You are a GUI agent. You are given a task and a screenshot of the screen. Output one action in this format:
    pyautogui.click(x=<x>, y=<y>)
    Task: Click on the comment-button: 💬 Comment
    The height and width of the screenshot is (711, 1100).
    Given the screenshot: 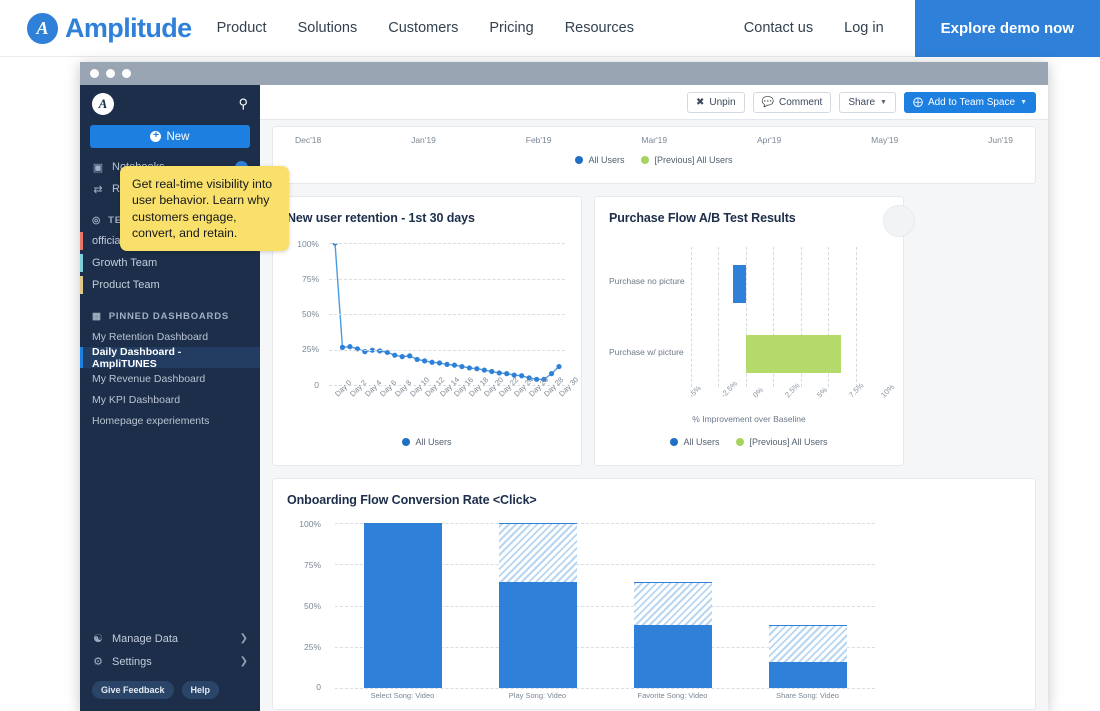 What is the action you would take?
    pyautogui.click(x=792, y=102)
    